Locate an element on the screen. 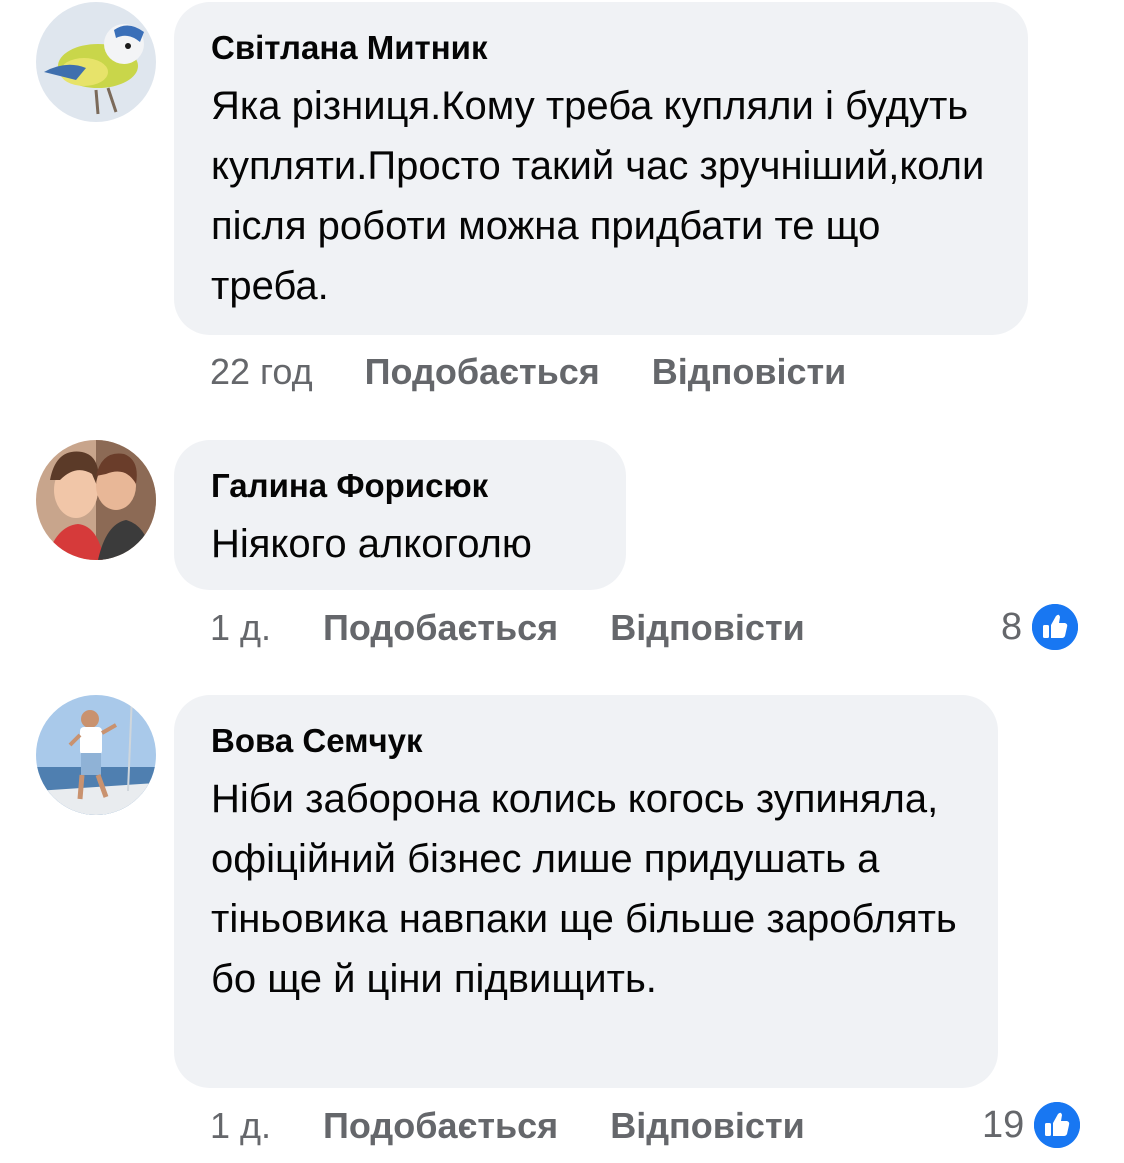  avatar-man-on-boat-photo is located at coordinates (96, 755).